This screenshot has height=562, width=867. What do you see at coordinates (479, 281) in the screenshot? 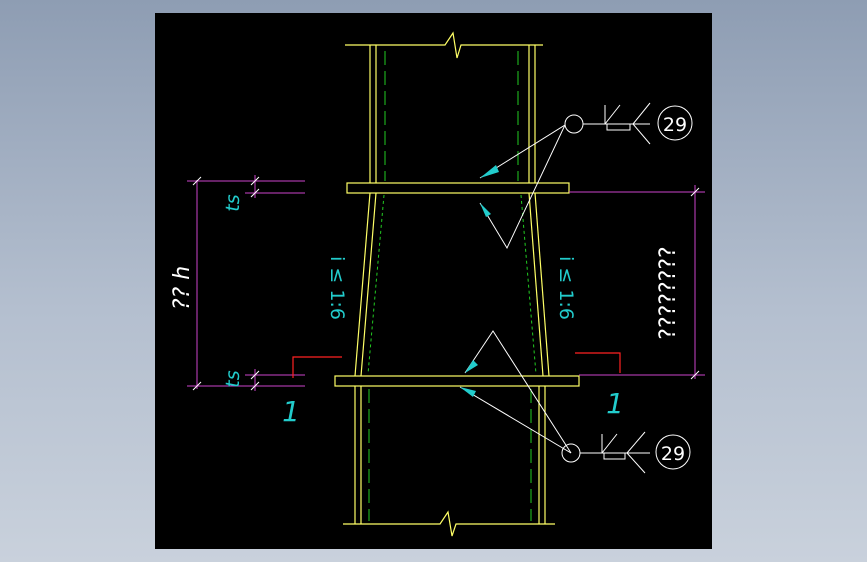
I see `leader-arrowheads` at bounding box center [479, 281].